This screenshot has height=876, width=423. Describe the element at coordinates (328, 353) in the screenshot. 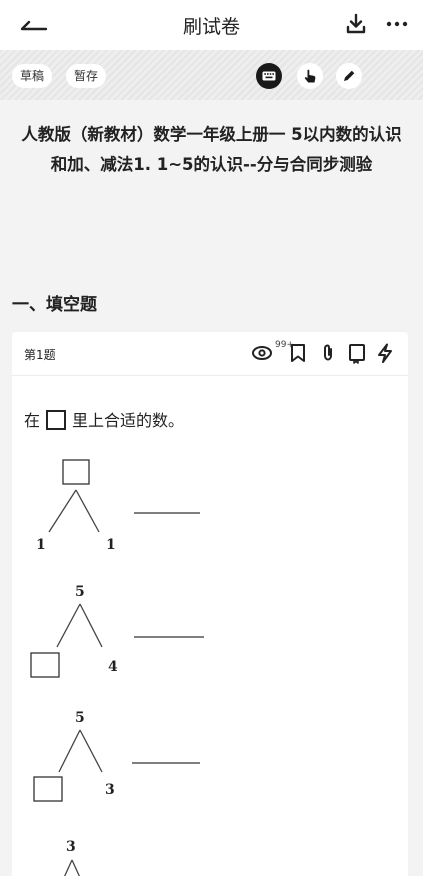

I see `attachment-icon` at that location.